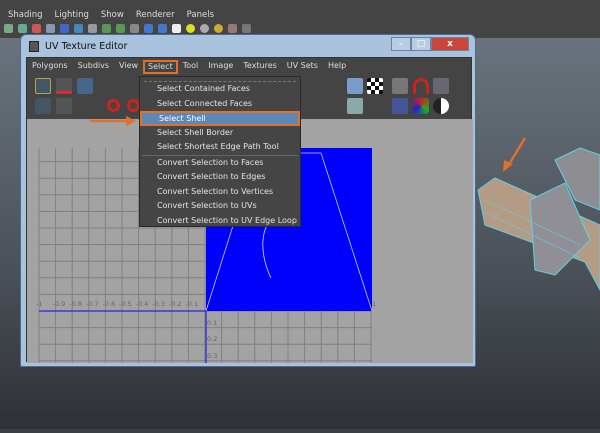  Describe the element at coordinates (43, 86) in the screenshot. I see `uv-grid-icon` at that location.